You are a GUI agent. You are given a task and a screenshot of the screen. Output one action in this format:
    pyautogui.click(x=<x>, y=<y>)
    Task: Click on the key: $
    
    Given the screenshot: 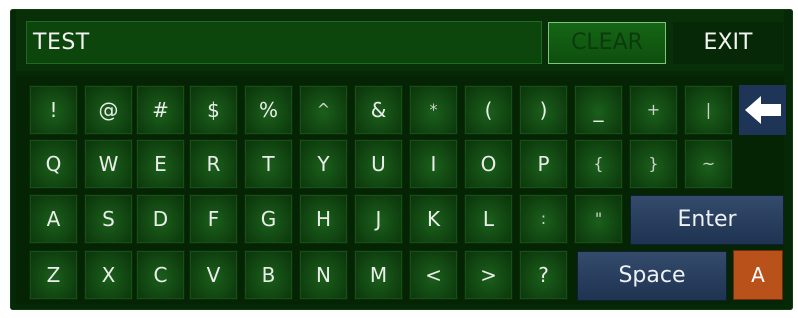 What is the action you would take?
    pyautogui.click(x=213, y=110)
    